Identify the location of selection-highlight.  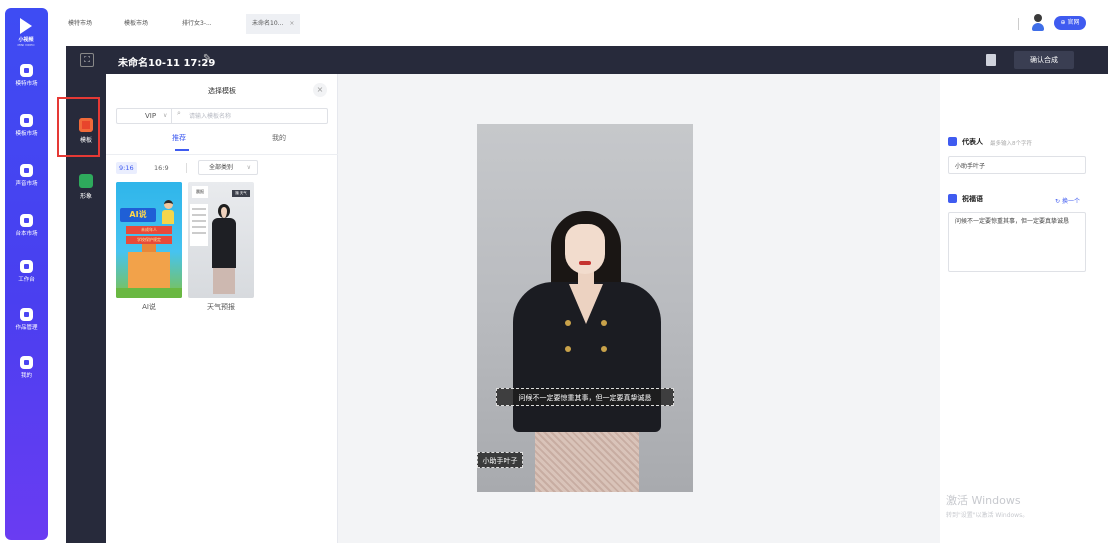
(78, 127).